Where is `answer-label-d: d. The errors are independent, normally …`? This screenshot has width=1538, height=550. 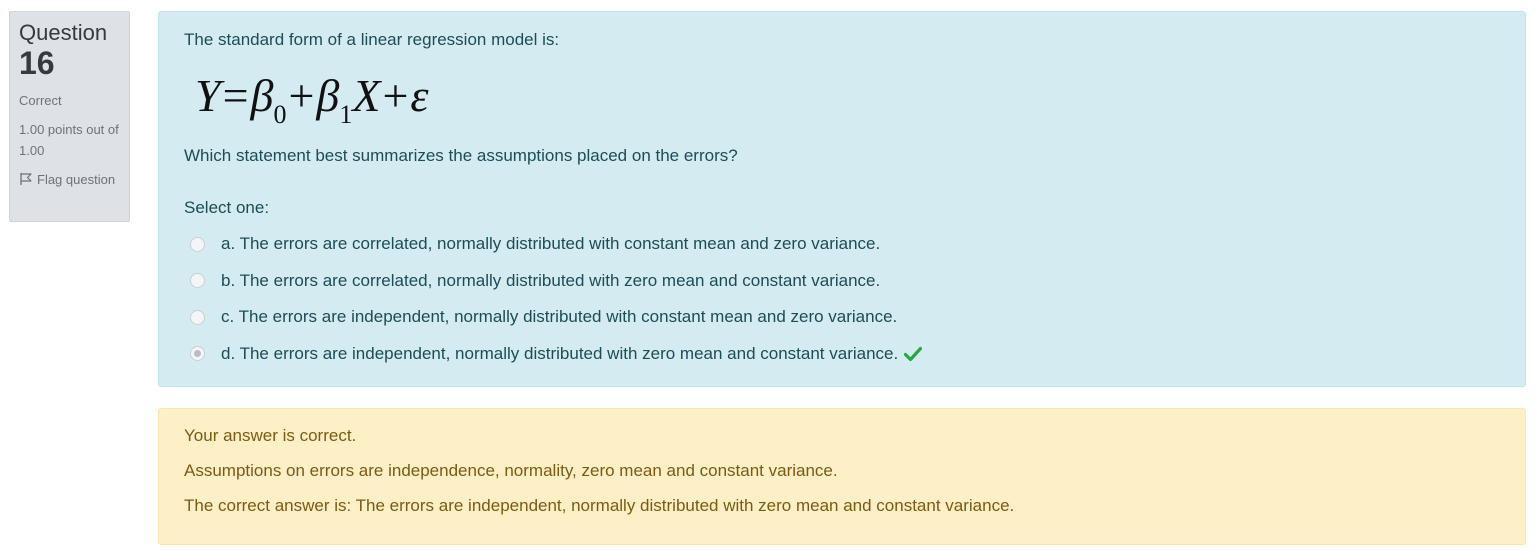
answer-label-d: d. The errors are independent, normally … is located at coordinates (559, 354).